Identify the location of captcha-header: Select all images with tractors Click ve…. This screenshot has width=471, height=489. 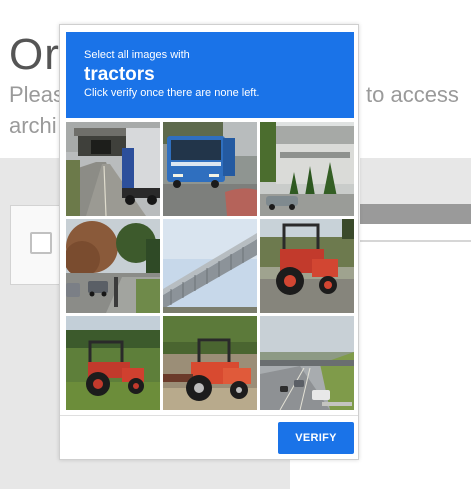
(210, 75).